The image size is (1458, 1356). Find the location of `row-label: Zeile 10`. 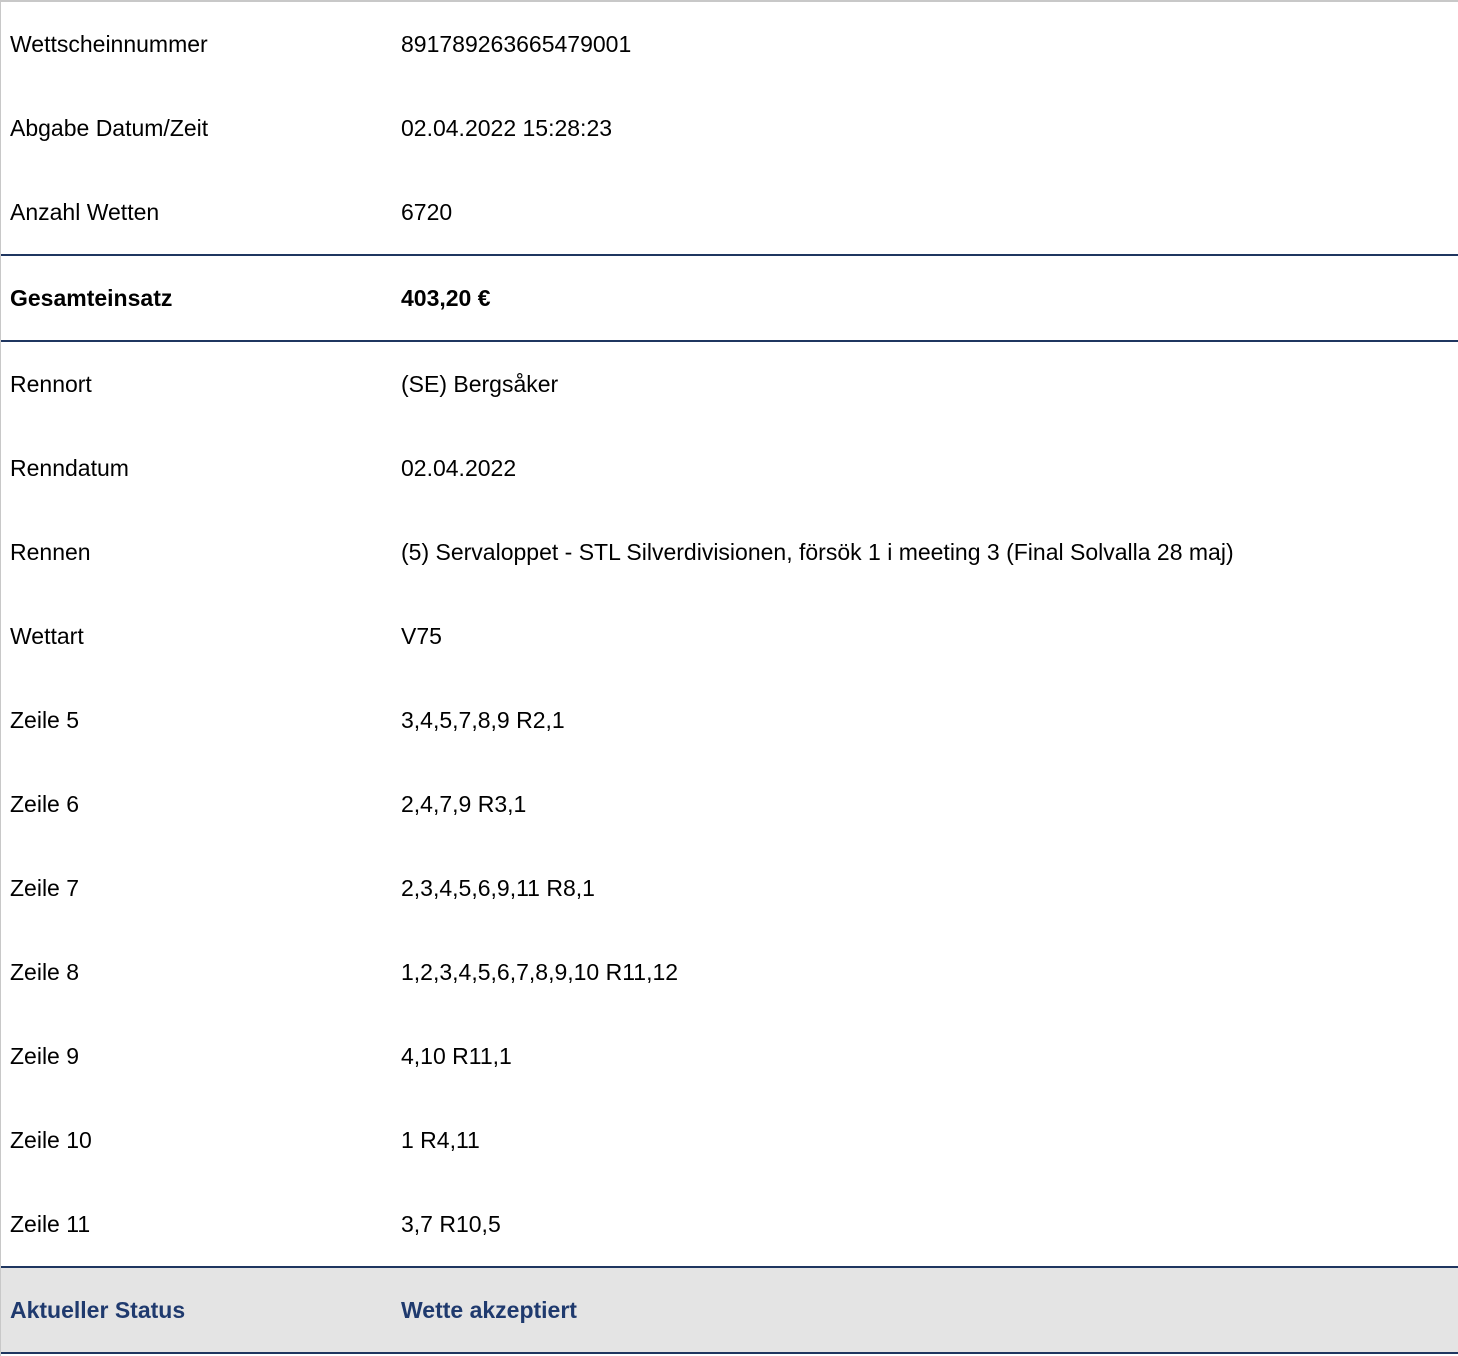

row-label: Zeile 10 is located at coordinates (51, 1139).